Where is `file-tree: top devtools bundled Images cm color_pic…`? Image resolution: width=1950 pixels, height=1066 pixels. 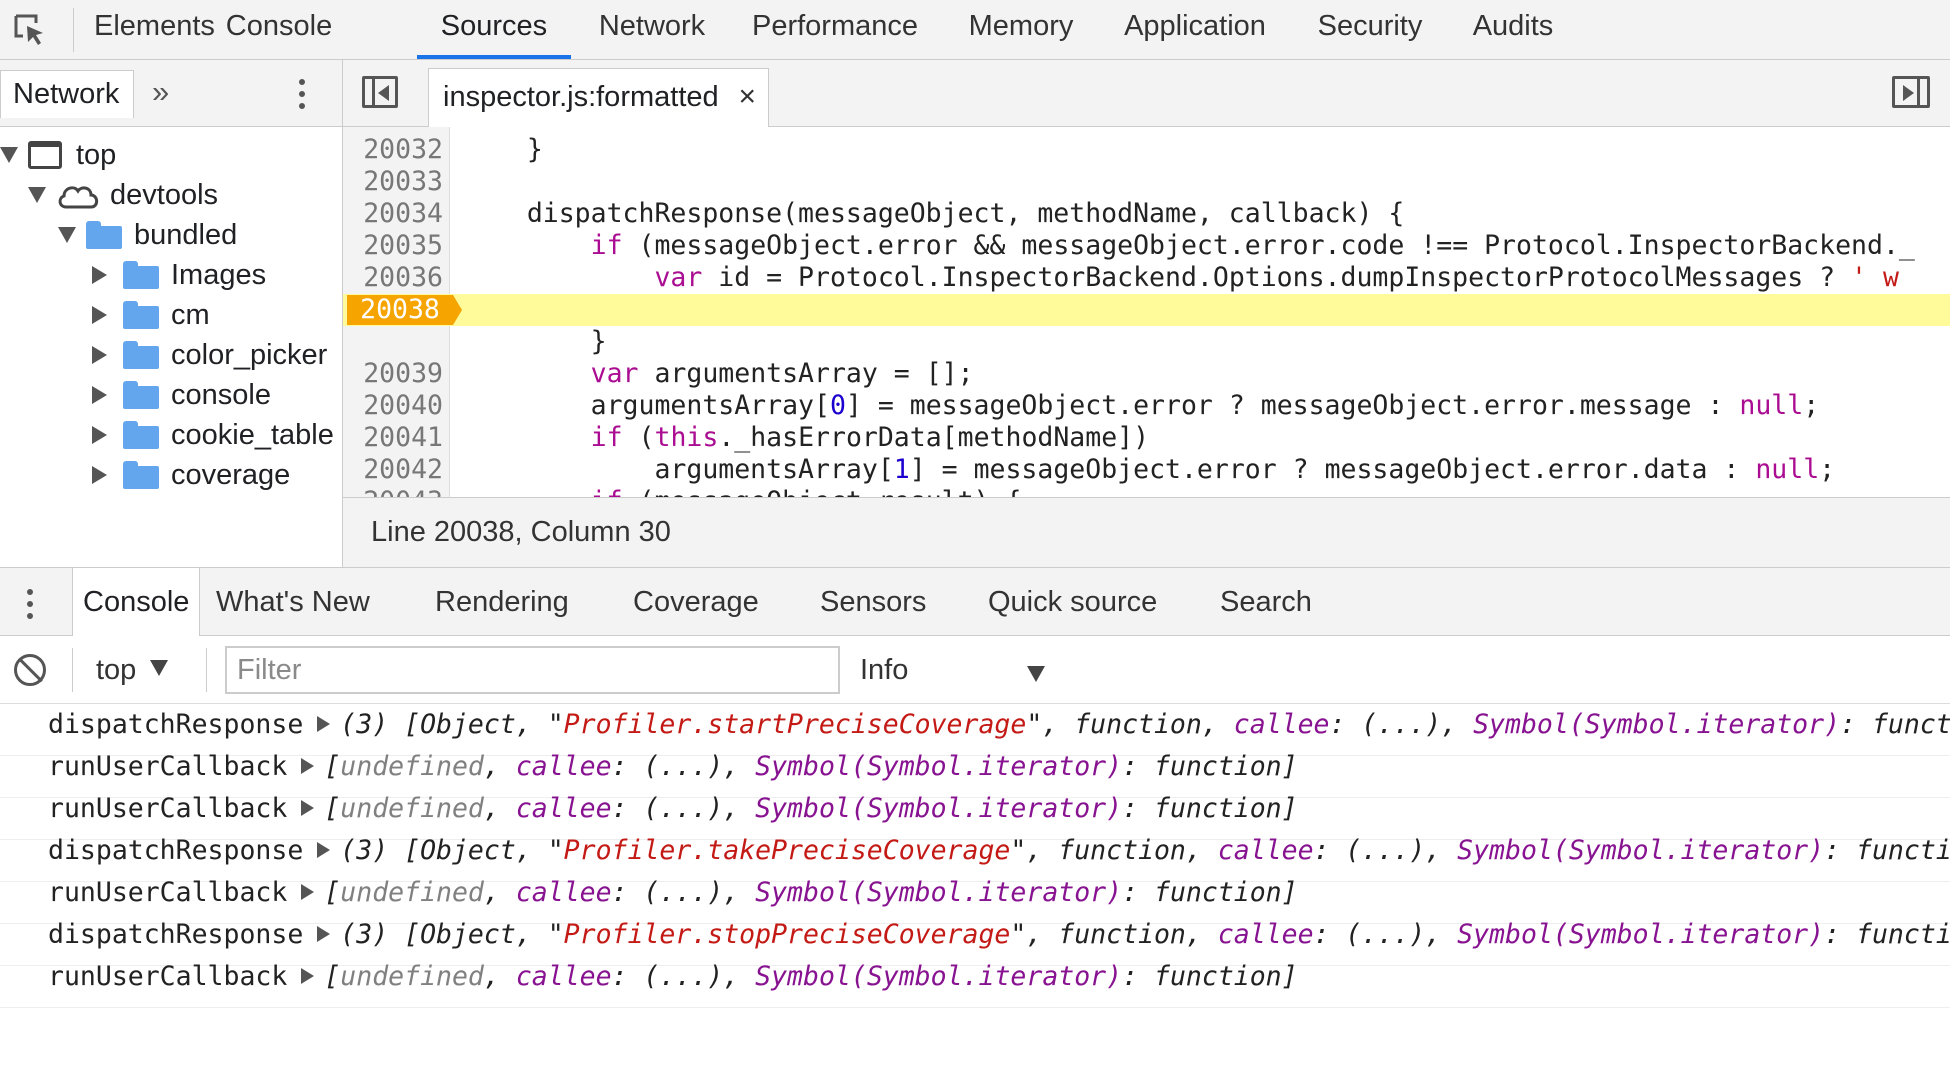 file-tree: top devtools bundled Images cm color_pic… is located at coordinates (171, 347).